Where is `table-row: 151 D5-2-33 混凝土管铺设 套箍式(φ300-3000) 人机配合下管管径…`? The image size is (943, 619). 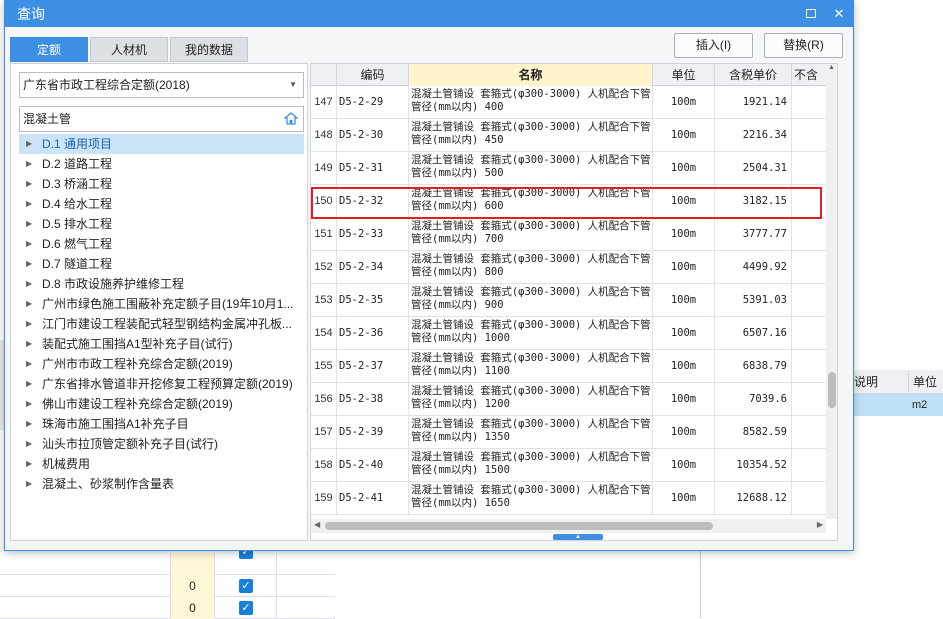 table-row: 151 D5-2-33 混凝土管铺设 套箍式(φ300-3000) 人机配合下管管径… is located at coordinates (570, 234).